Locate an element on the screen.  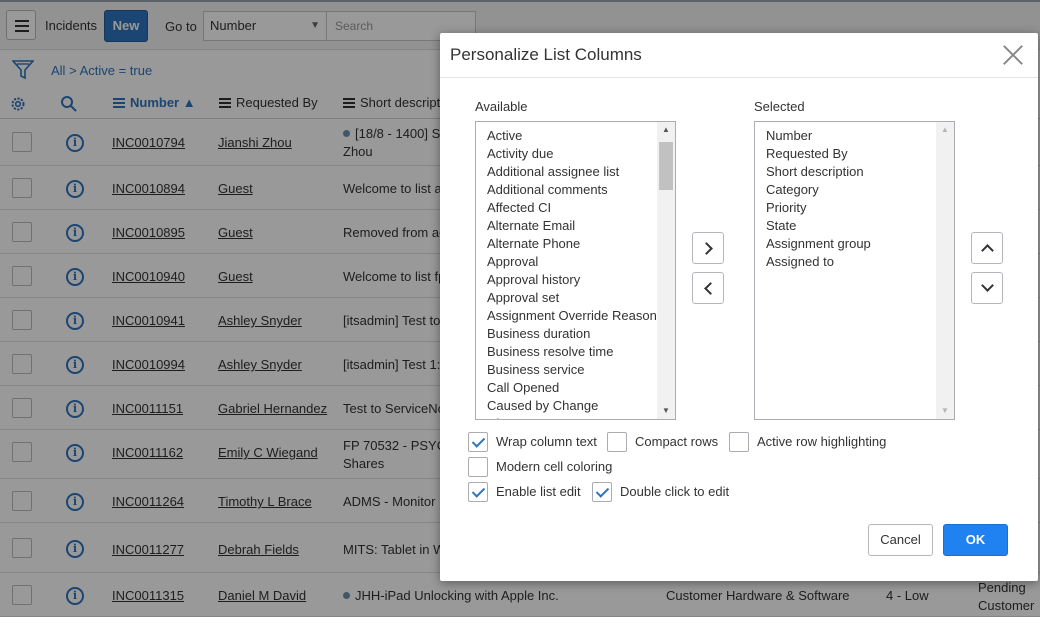
list-option: Alternate Phone is located at coordinates (572, 244).